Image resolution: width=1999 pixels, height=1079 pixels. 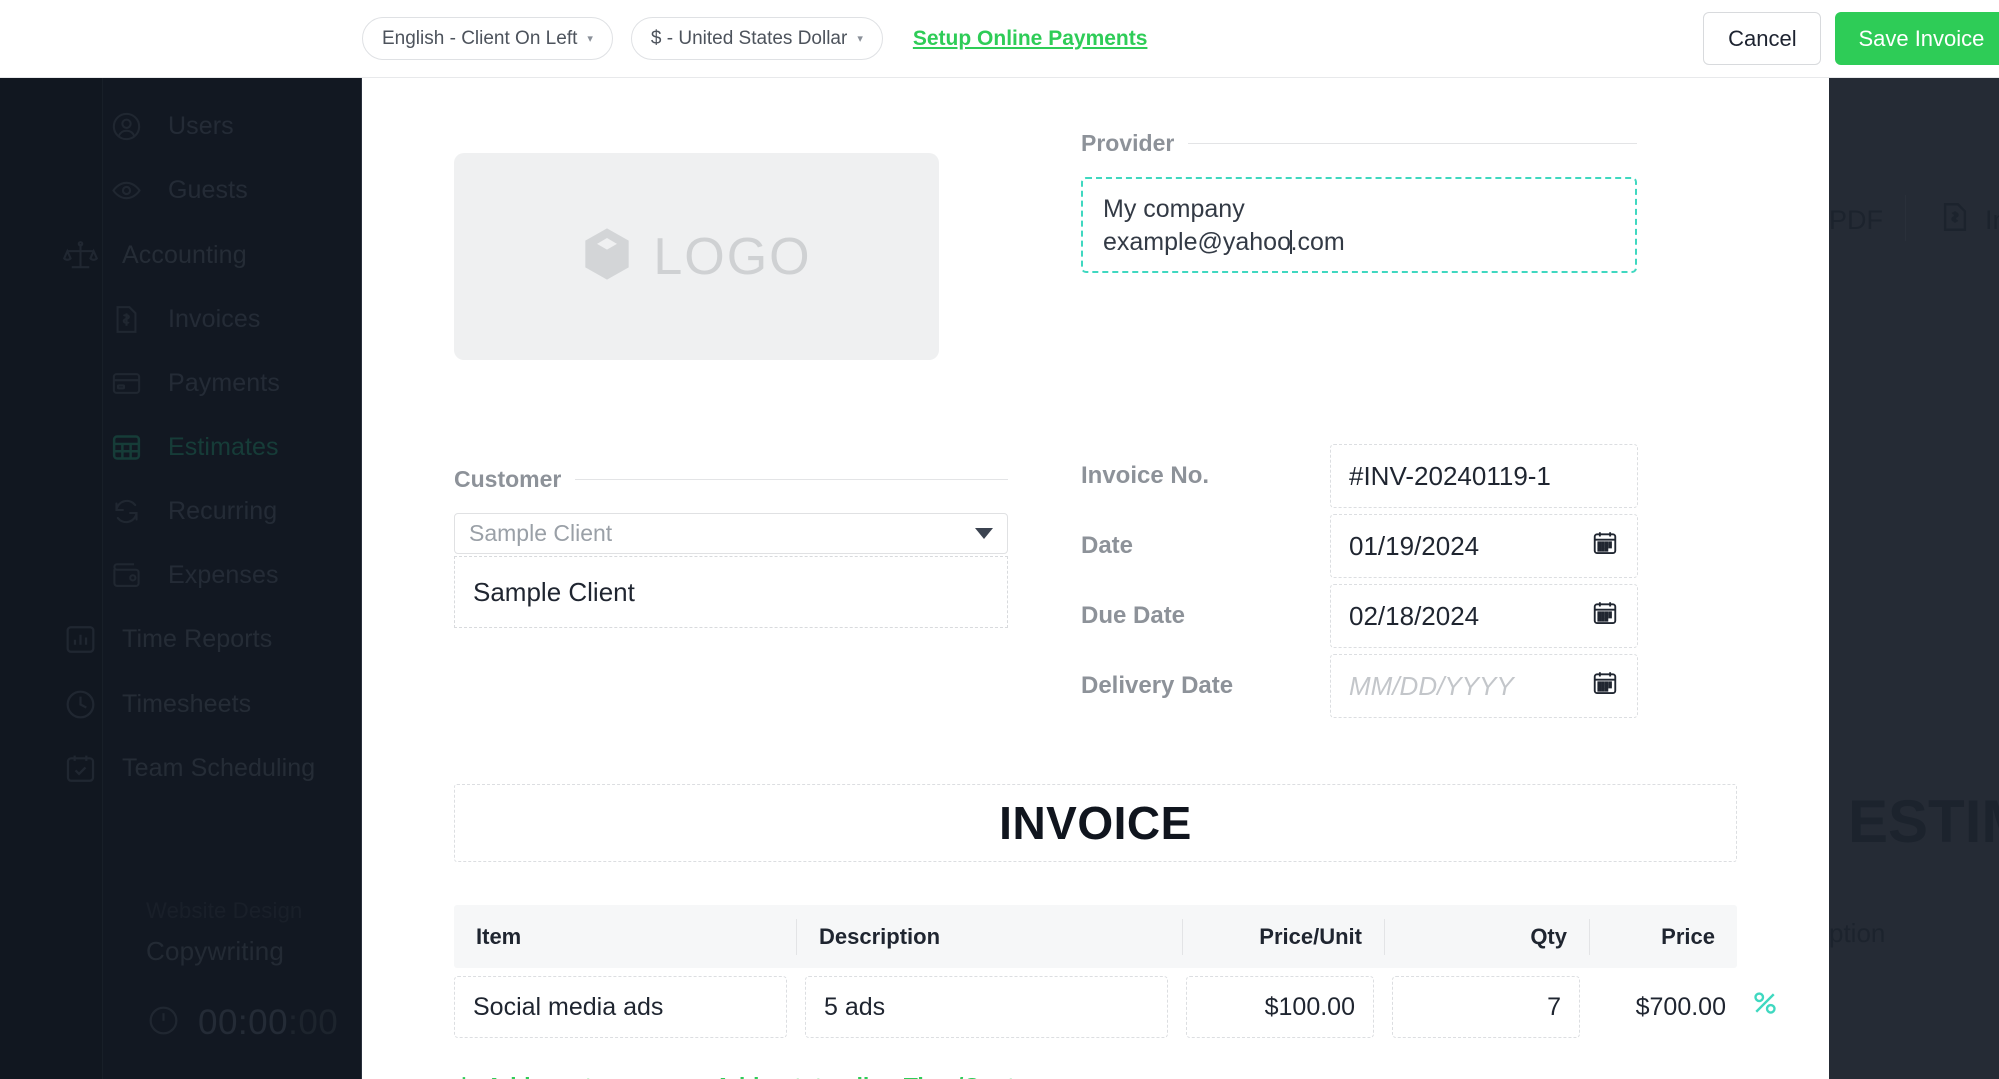 I want to click on provider-email-after-caret: .com, so click(x=1317, y=242).